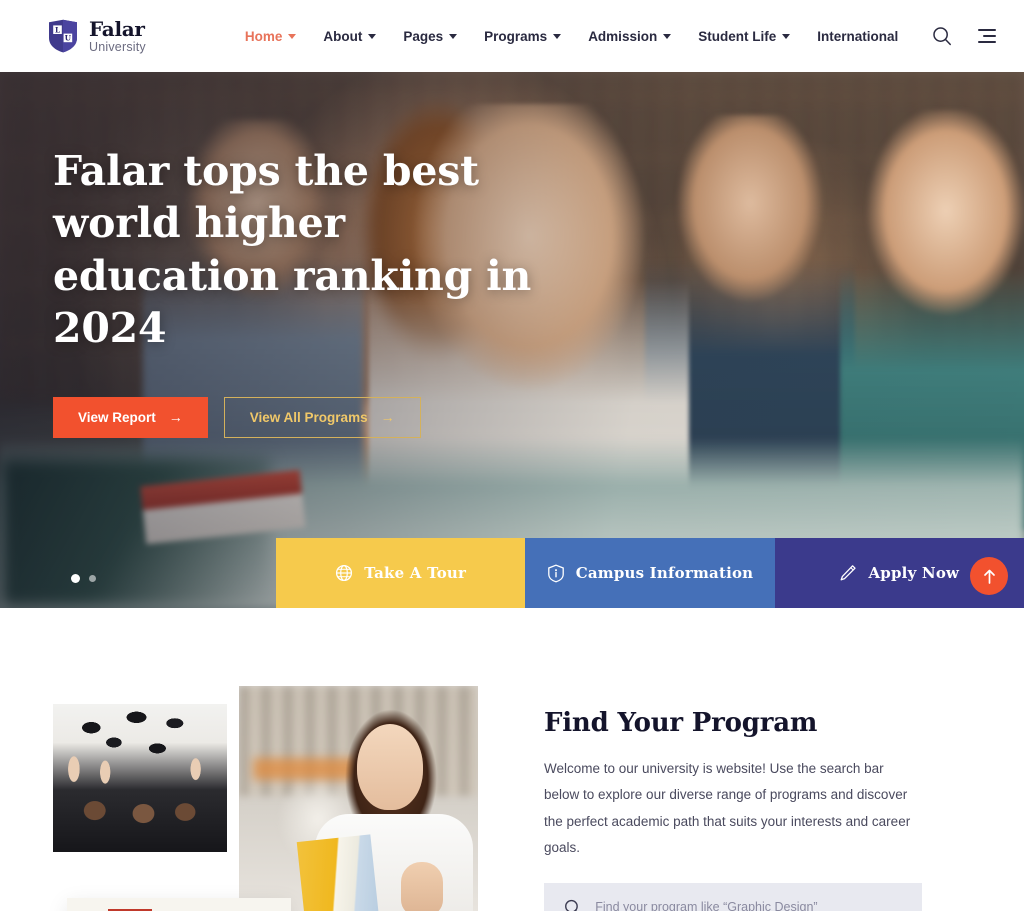 This screenshot has height=911, width=1024. I want to click on program-search-bar, so click(733, 897).